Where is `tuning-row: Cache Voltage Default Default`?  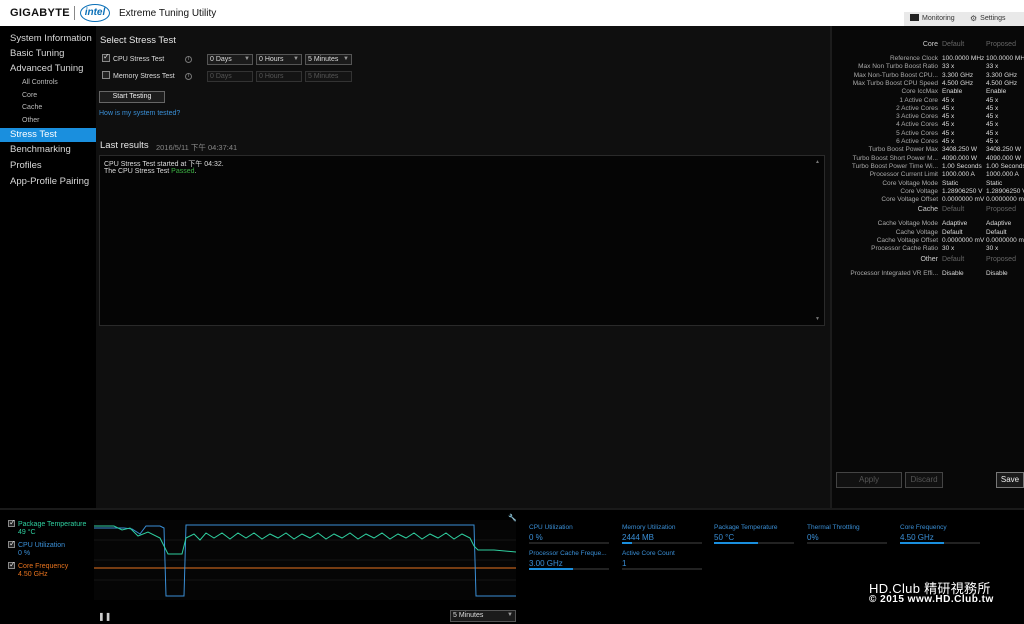 tuning-row: Cache Voltage Default Default is located at coordinates (928, 233).